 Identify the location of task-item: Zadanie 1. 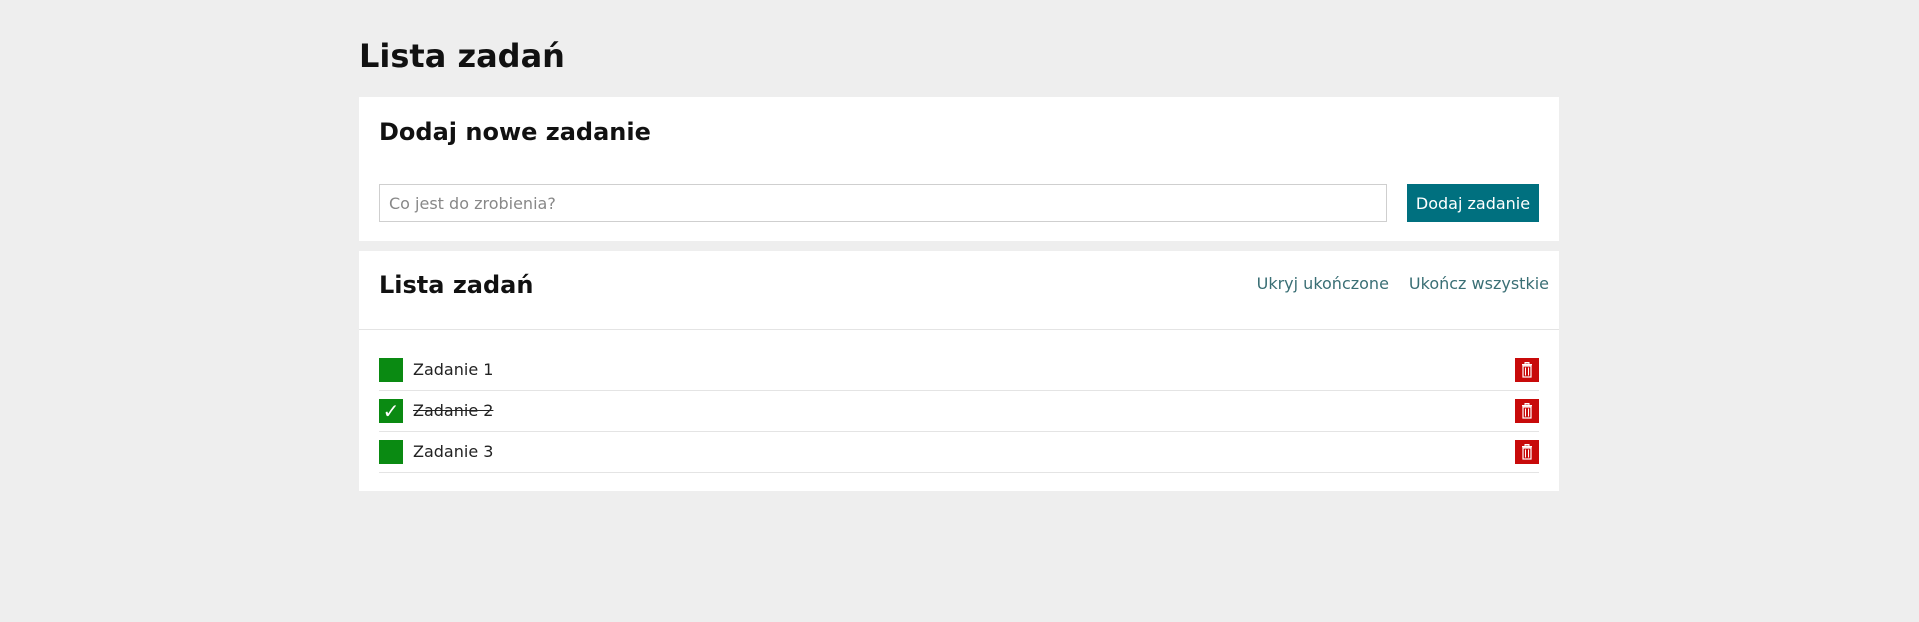
(959, 370).